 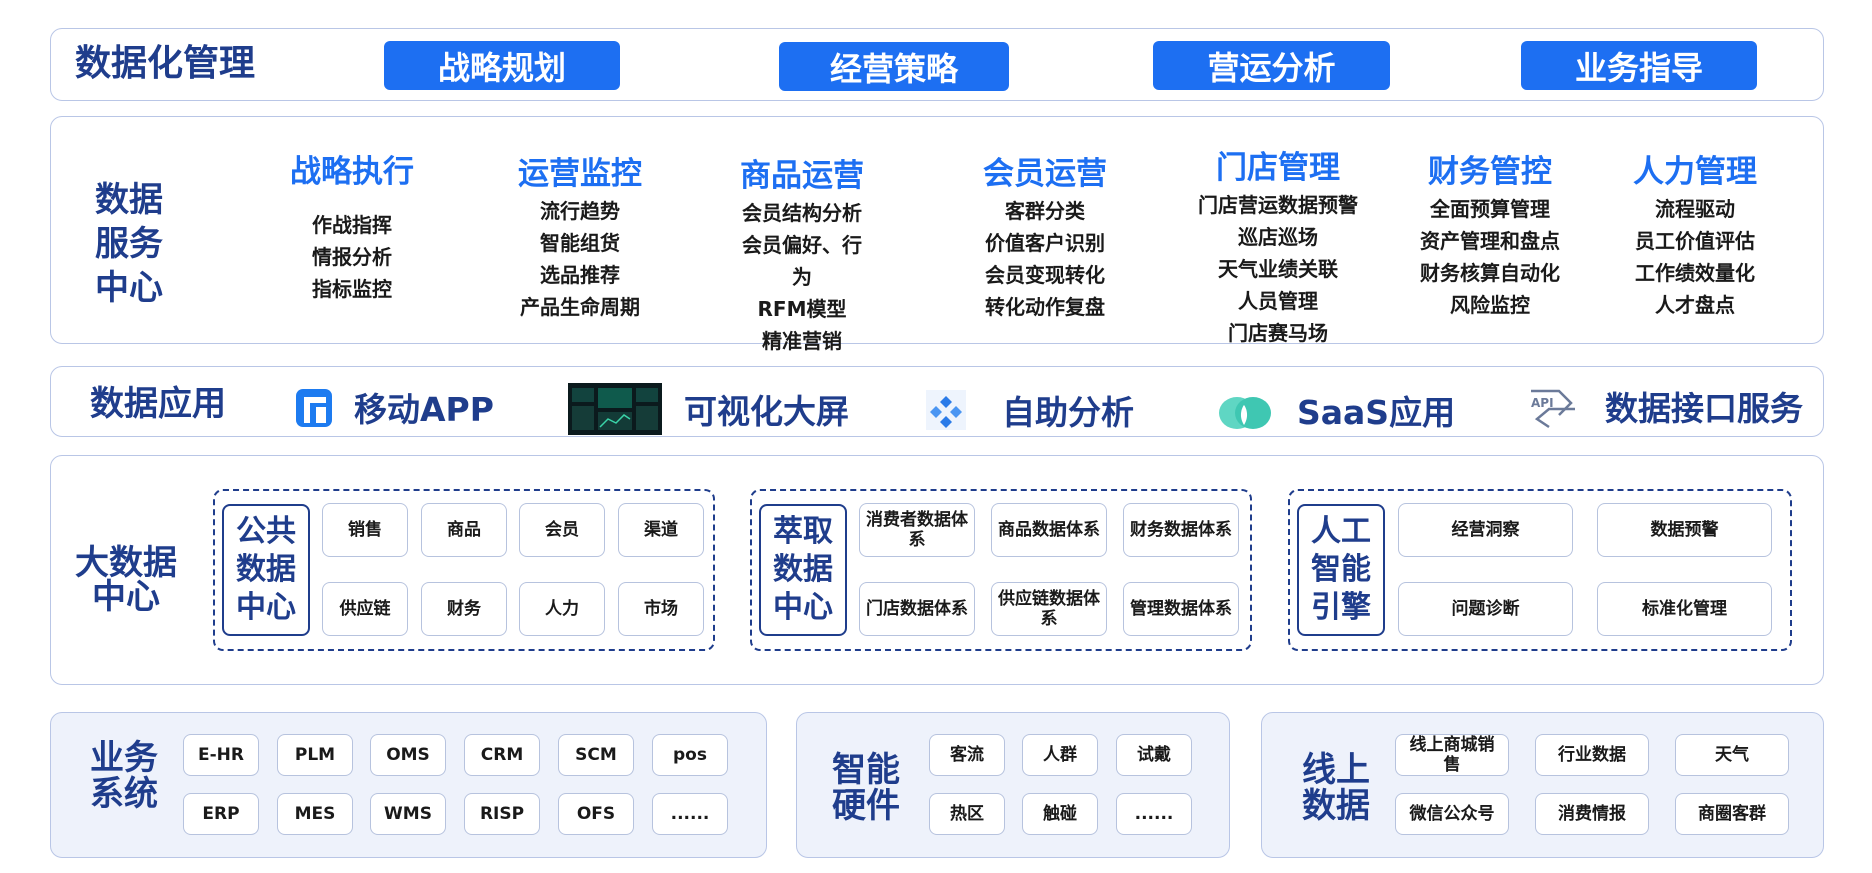 I want to click on data-tile: 人力, so click(x=562, y=609).